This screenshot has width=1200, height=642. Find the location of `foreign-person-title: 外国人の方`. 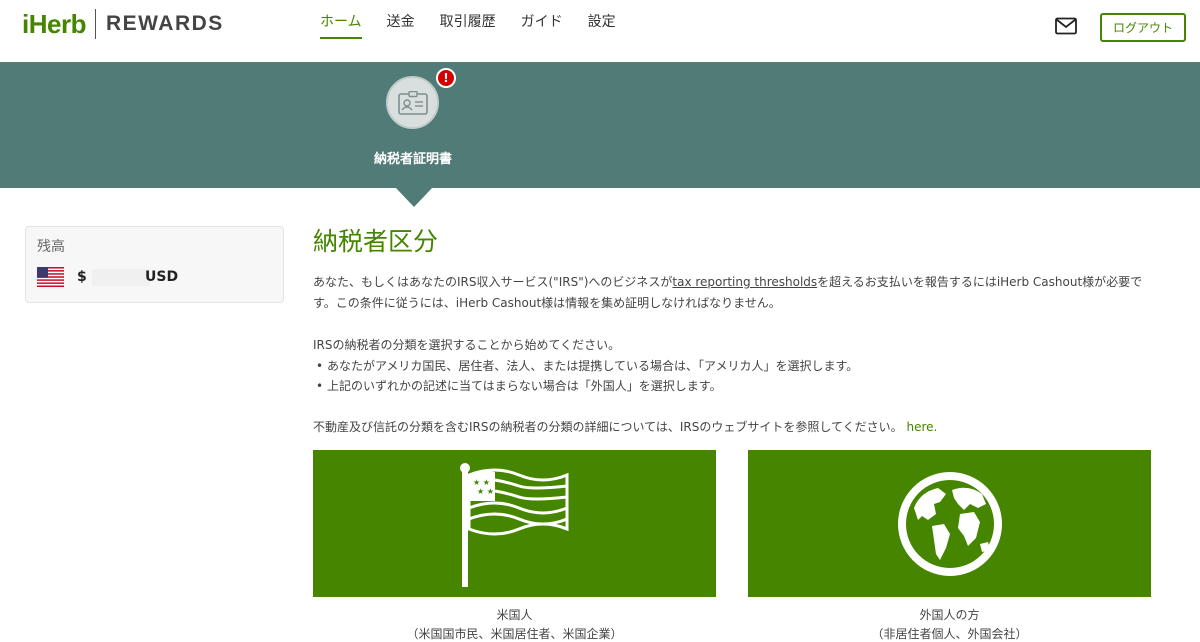

foreign-person-title: 外国人の方 is located at coordinates (949, 615).